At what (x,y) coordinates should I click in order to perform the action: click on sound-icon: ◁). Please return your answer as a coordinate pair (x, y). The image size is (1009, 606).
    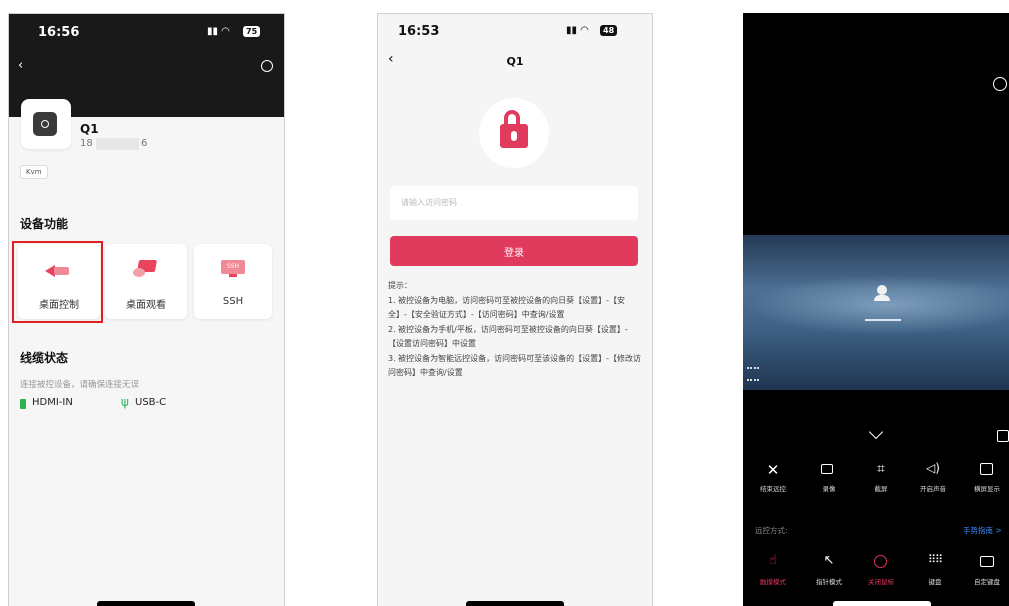
    Looking at the image, I should click on (933, 468).